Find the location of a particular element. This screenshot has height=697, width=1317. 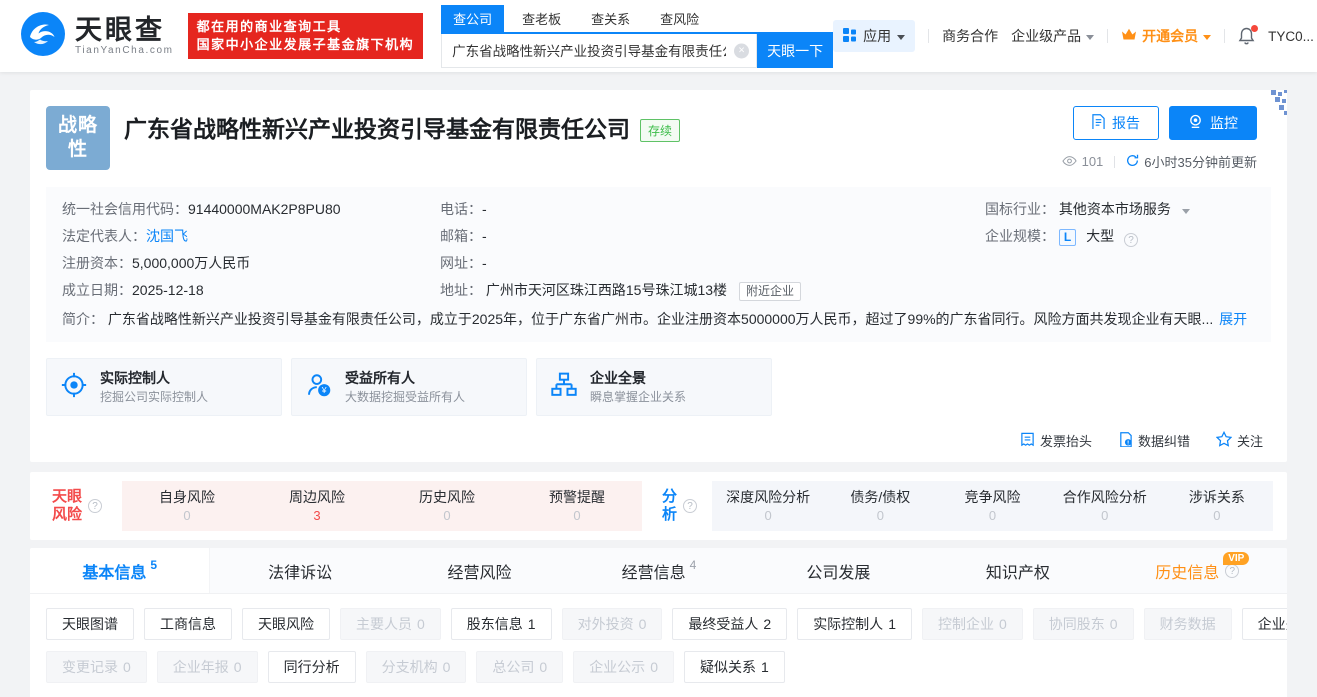

risk-title-line2: 风险 is located at coordinates (67, 514).